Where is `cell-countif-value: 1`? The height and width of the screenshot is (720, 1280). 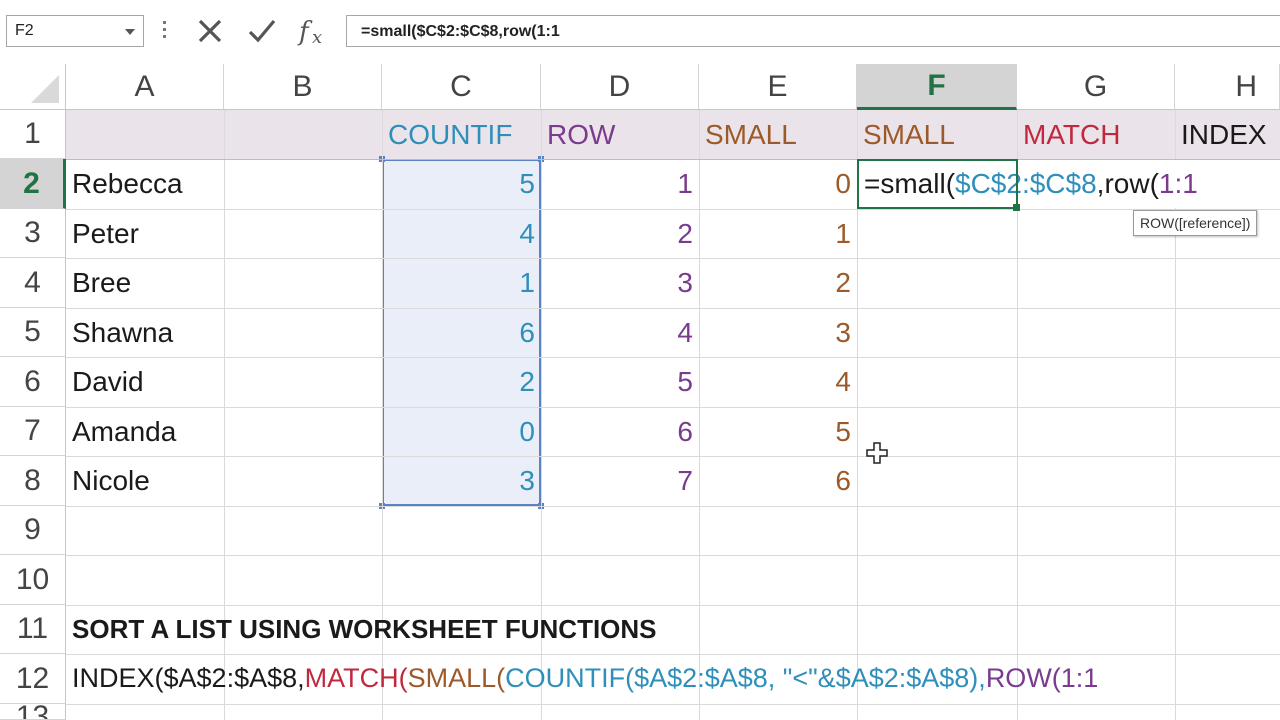
cell-countif-value: 1 is located at coordinates (461, 282).